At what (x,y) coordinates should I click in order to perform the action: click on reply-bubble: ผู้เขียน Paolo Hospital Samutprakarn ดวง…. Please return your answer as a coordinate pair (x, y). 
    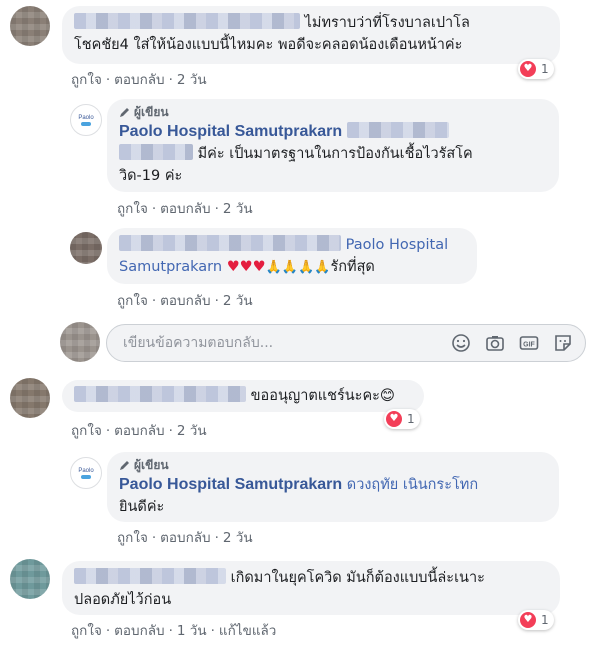
    Looking at the image, I should click on (333, 487).